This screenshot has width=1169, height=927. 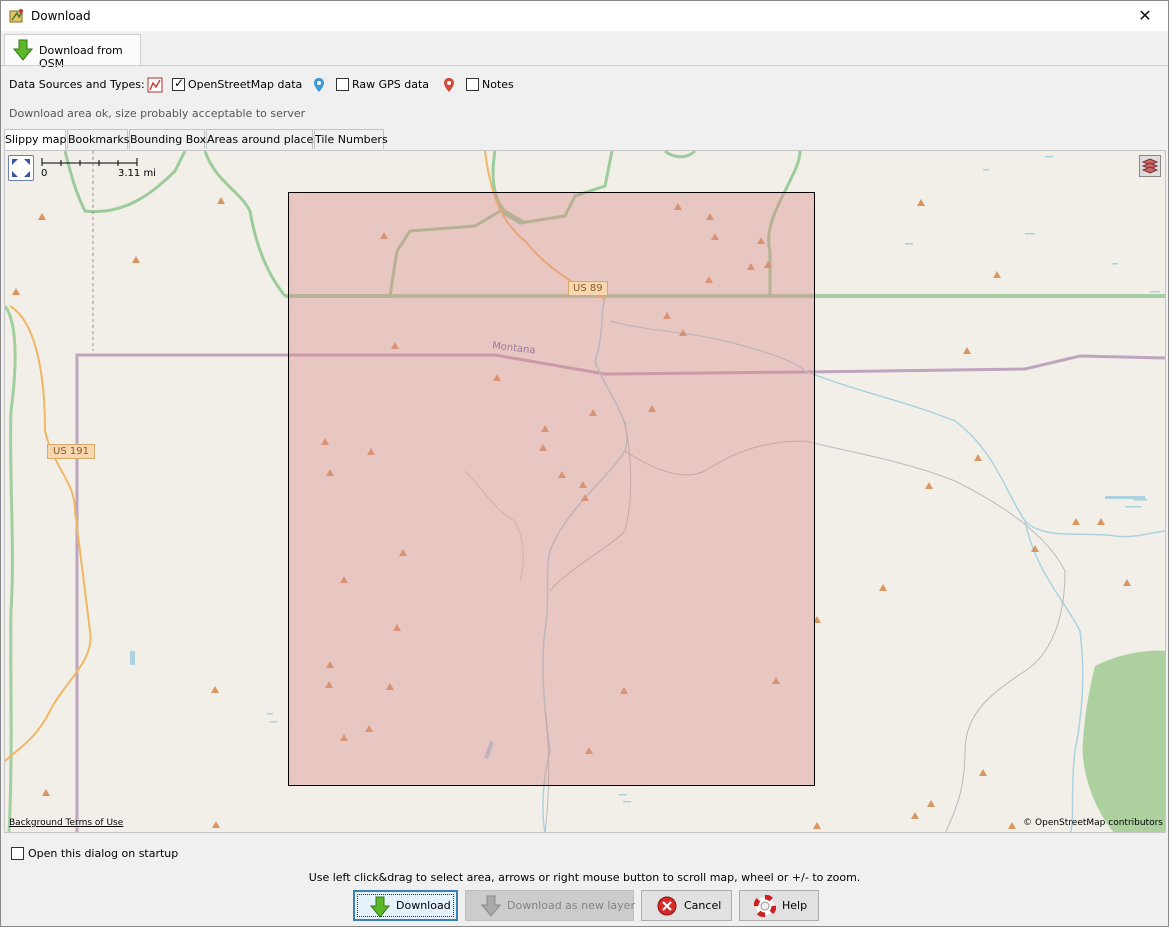 What do you see at coordinates (66, 823) in the screenshot?
I see `background-terms-link: Background Terms of Use` at bounding box center [66, 823].